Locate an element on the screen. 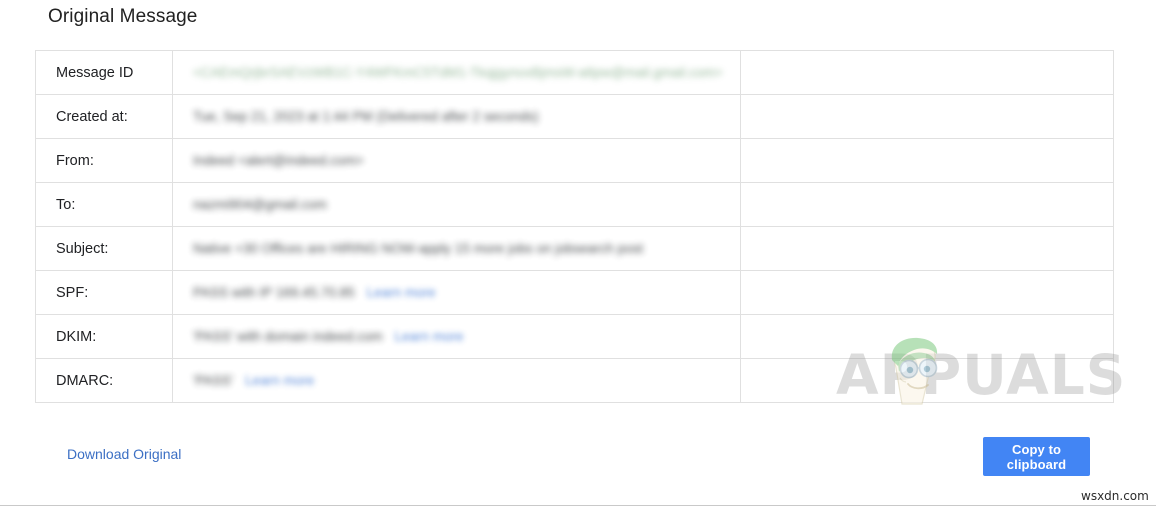 Image resolution: width=1156 pixels, height=515 pixels. site-watermark: wsxdn.com is located at coordinates (1115, 496).